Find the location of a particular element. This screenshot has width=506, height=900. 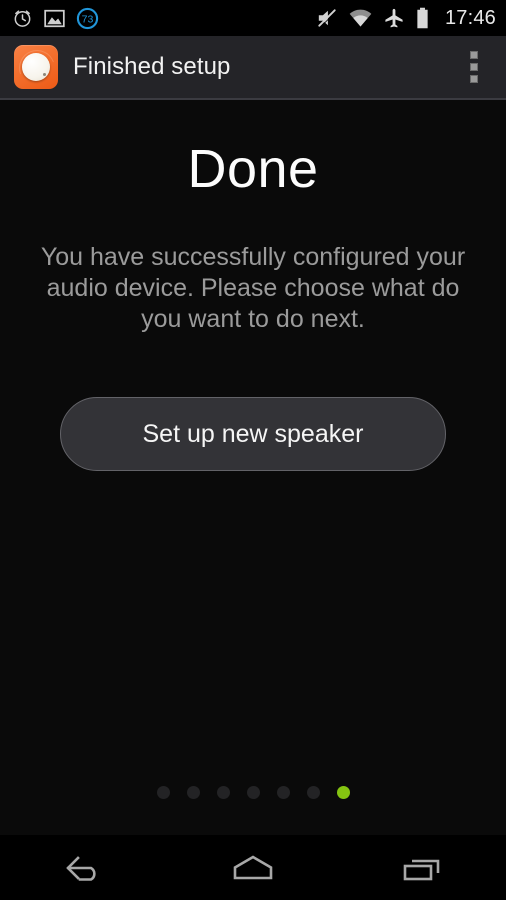

set-up-new-speaker-button: Set up new speaker is located at coordinates (253, 434).